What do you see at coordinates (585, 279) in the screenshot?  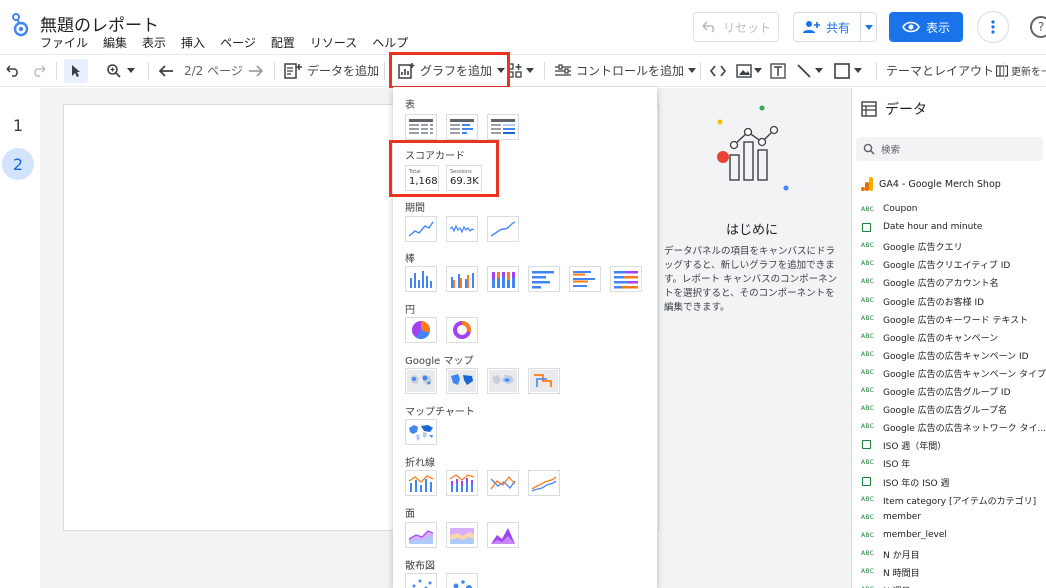 I see `chart-grouped-bar-icon` at bounding box center [585, 279].